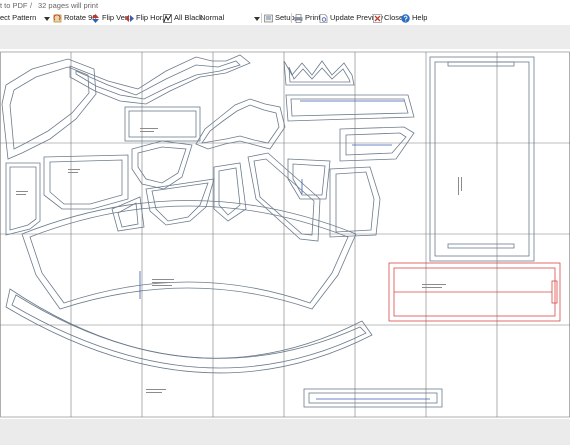 This screenshot has width=570, height=445. I want to click on selected-pattern-piece, so click(474, 292).